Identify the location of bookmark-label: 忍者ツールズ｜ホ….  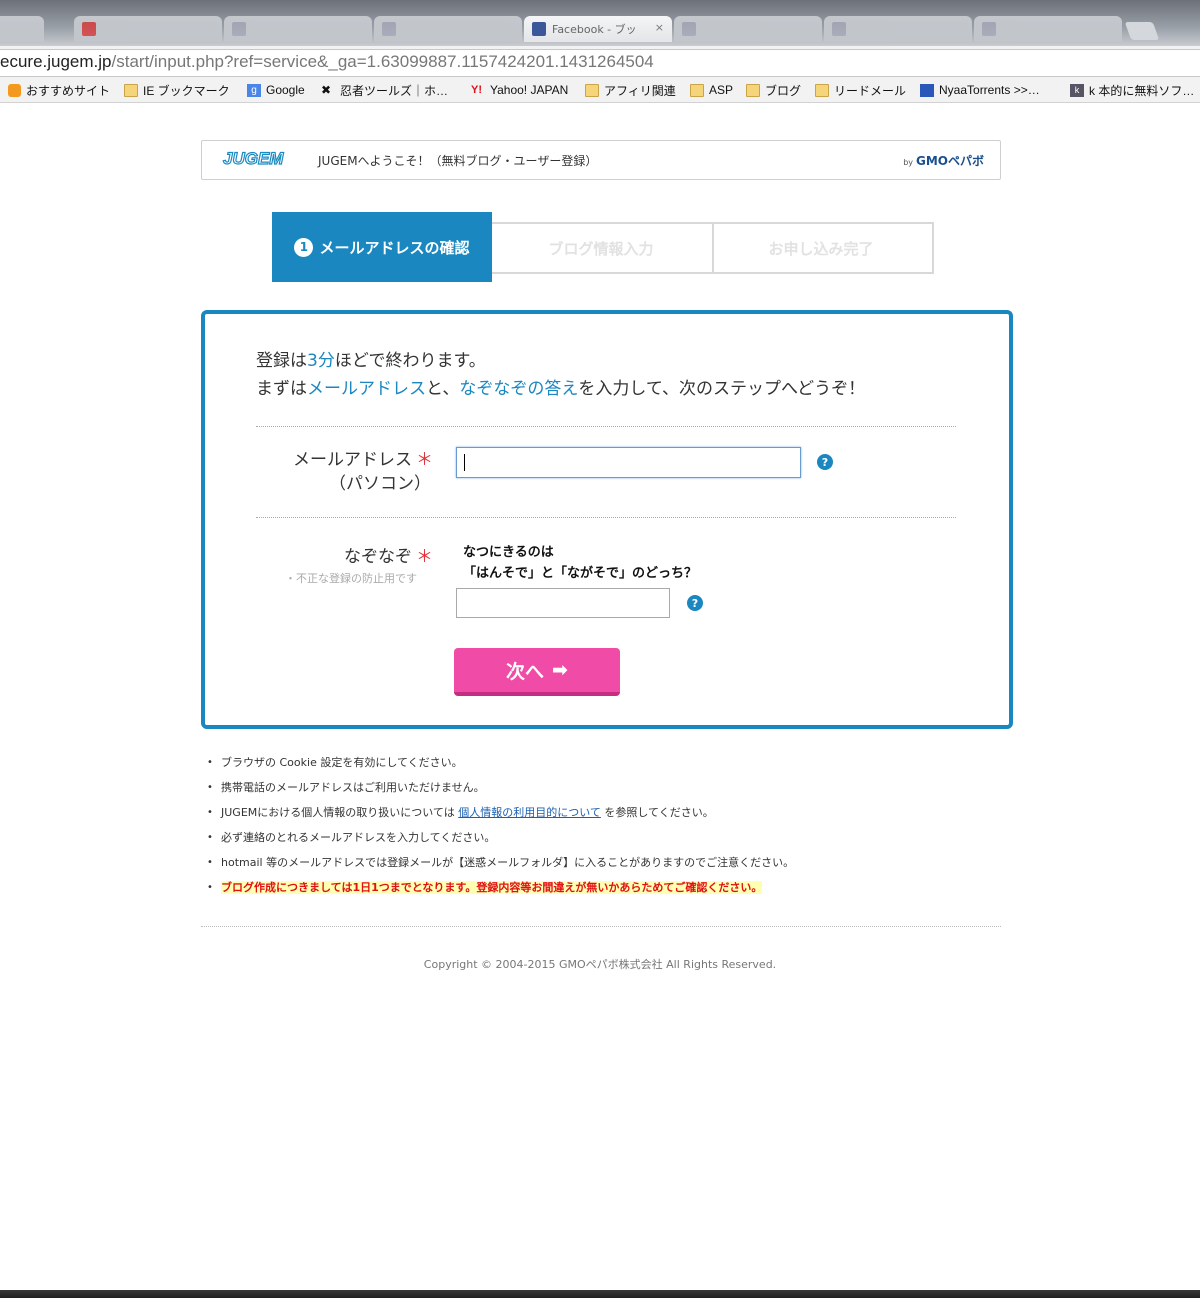
(394, 90).